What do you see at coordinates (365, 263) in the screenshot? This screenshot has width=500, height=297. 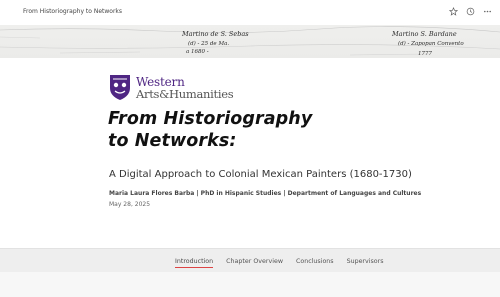 I see `tab-supervisors: Supervisors` at bounding box center [365, 263].